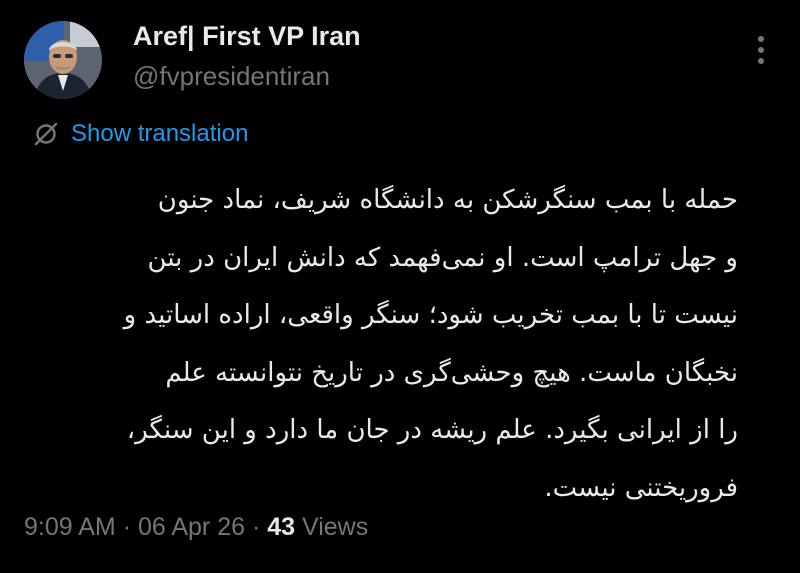  What do you see at coordinates (46, 134) in the screenshot?
I see `translate-icon` at bounding box center [46, 134].